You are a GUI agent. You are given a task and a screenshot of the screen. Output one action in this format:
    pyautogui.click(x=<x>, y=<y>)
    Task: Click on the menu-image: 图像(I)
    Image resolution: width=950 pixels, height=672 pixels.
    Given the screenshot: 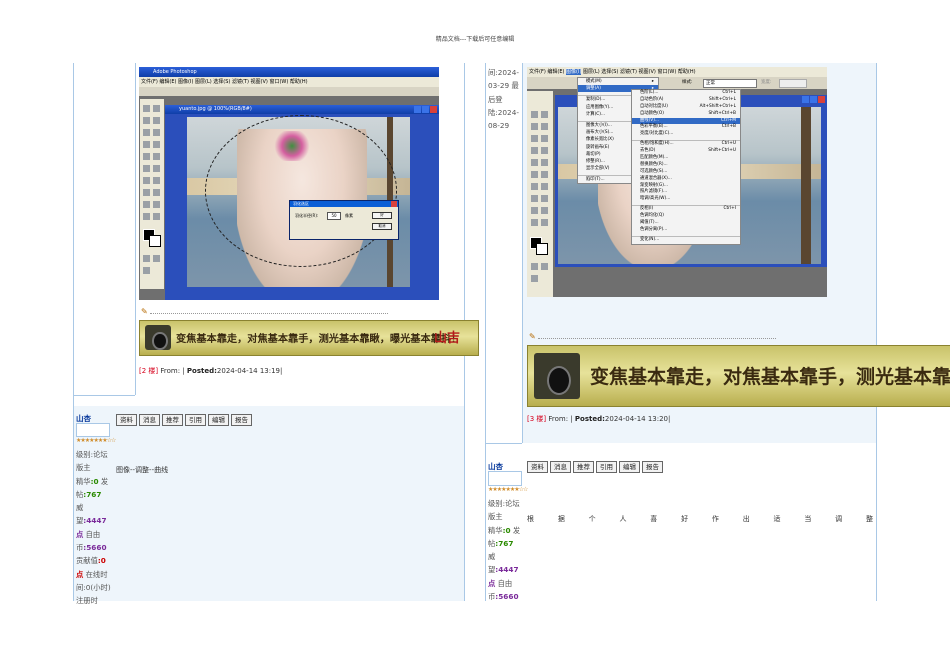 What is the action you would take?
    pyautogui.click(x=574, y=72)
    